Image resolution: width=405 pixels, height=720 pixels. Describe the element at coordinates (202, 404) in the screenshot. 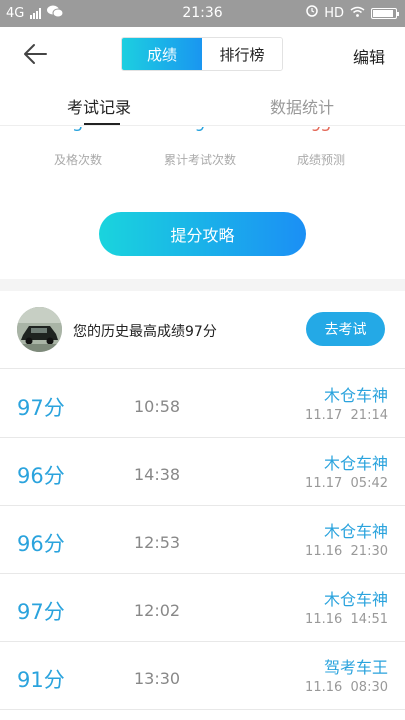

I see `exam-record-row: 97分 10:58 木仓车神 11.17 21:14` at that location.